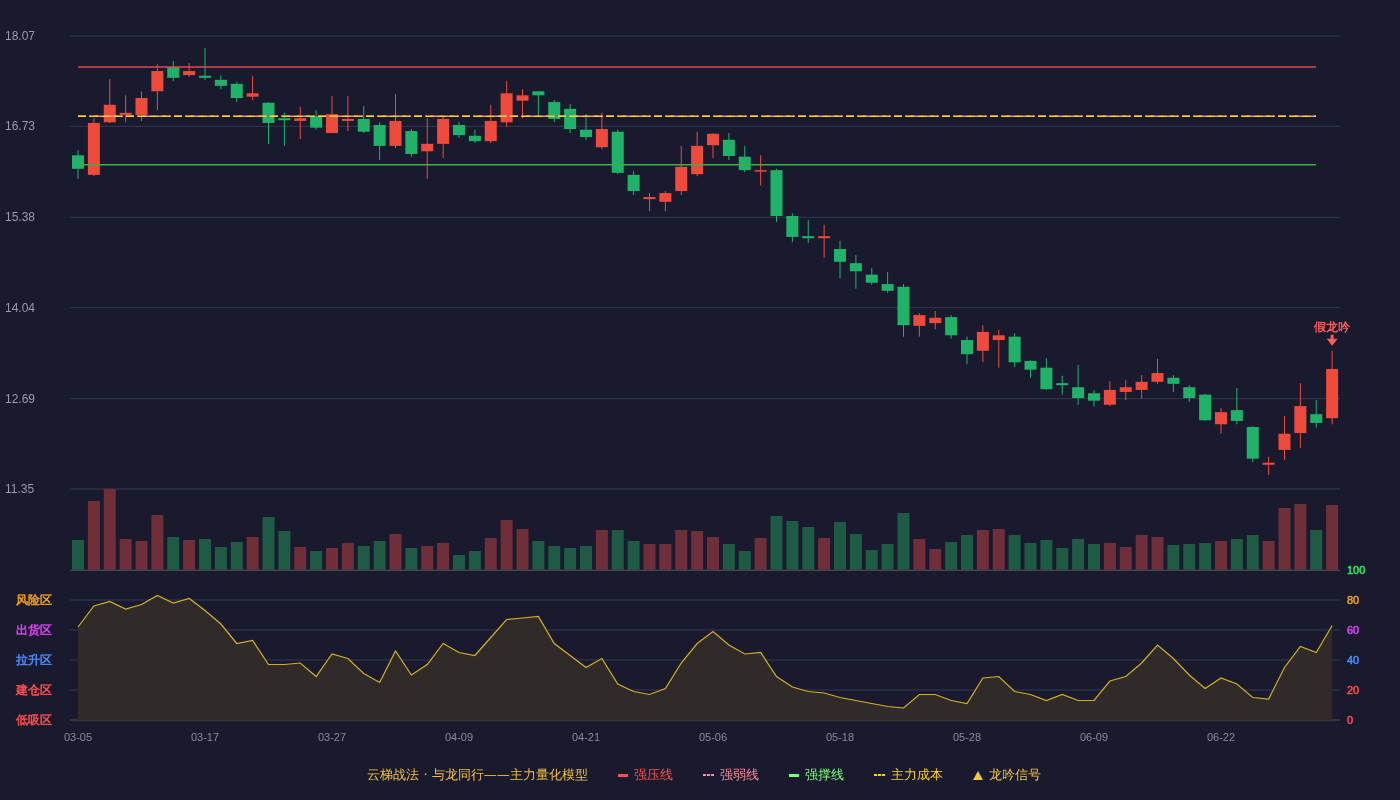 The image size is (1400, 800). Describe the element at coordinates (78, 737) in the screenshot. I see `axis-label: 03-05` at that location.